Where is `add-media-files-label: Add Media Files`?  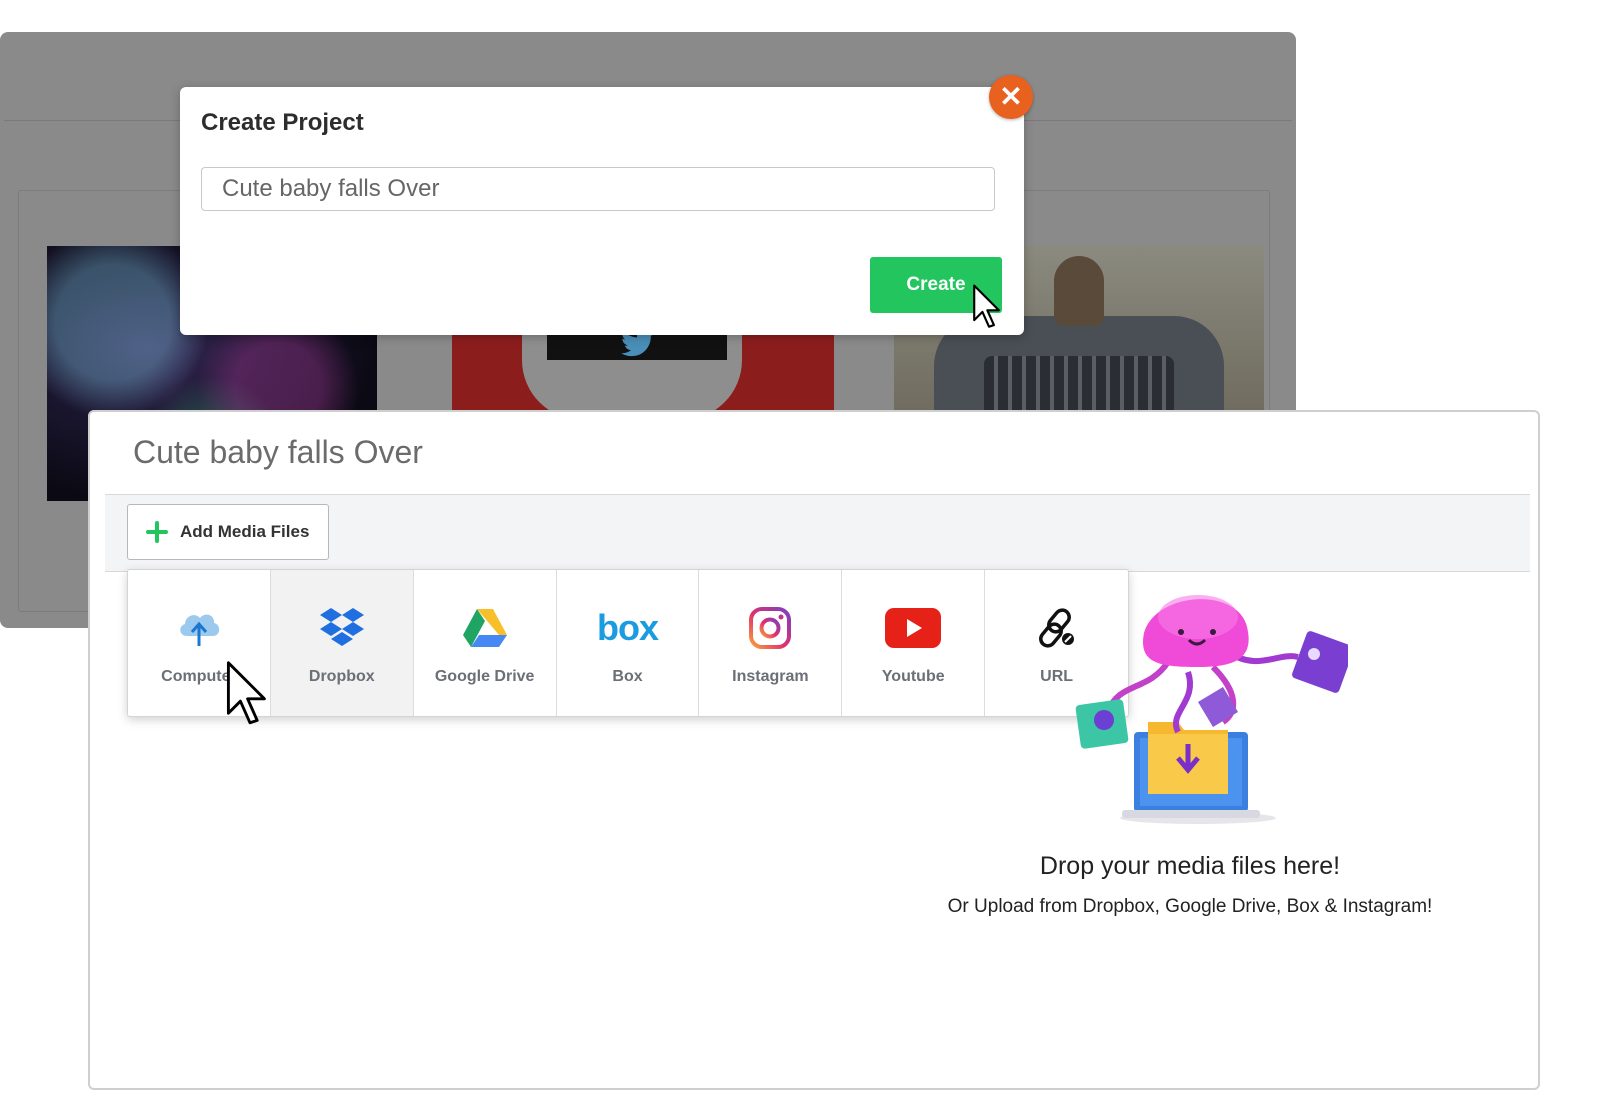
add-media-files-label: Add Media Files is located at coordinates (245, 531).